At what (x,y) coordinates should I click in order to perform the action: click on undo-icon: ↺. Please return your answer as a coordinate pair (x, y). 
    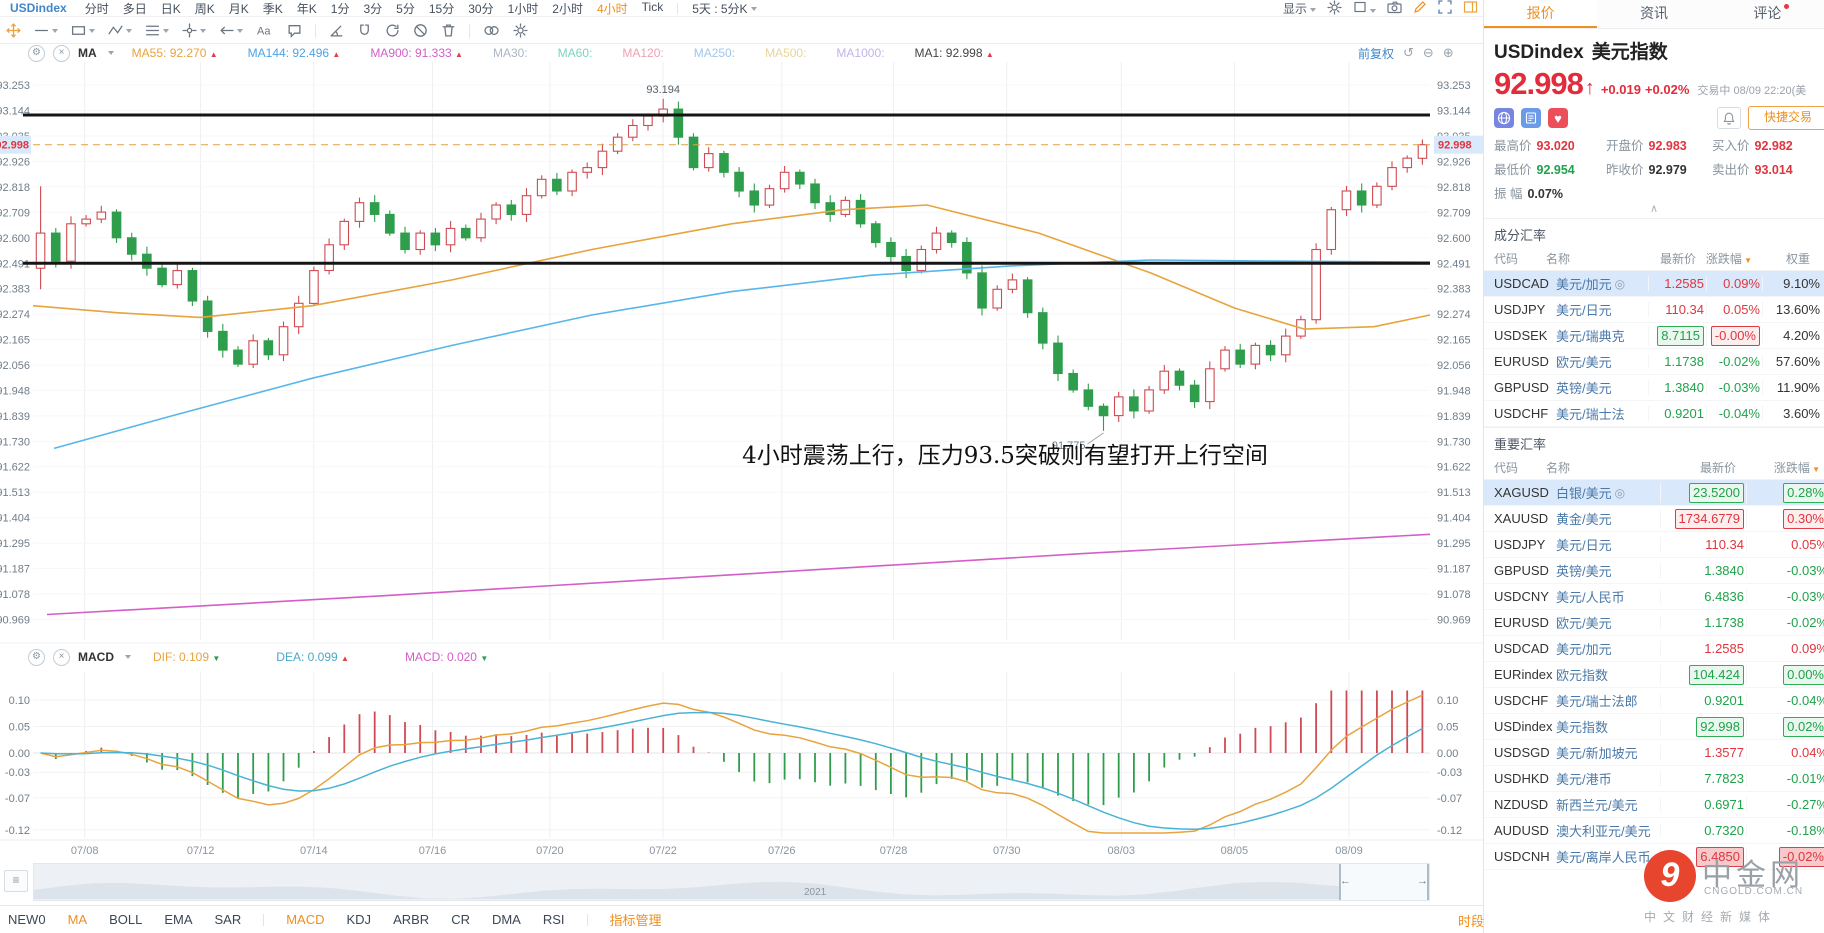
    Looking at the image, I should click on (1408, 53).